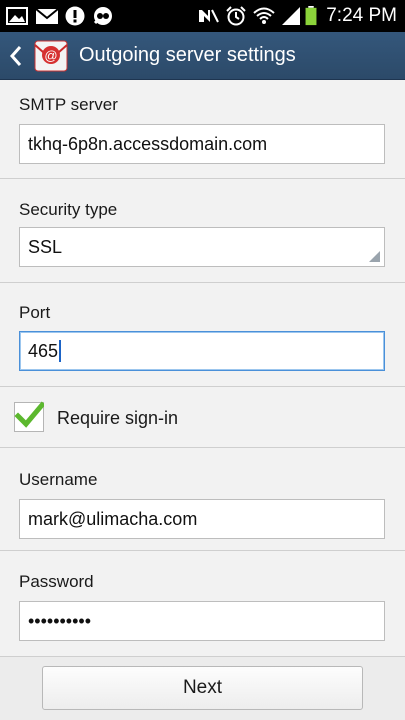  I want to click on next-button: Next, so click(202, 688).